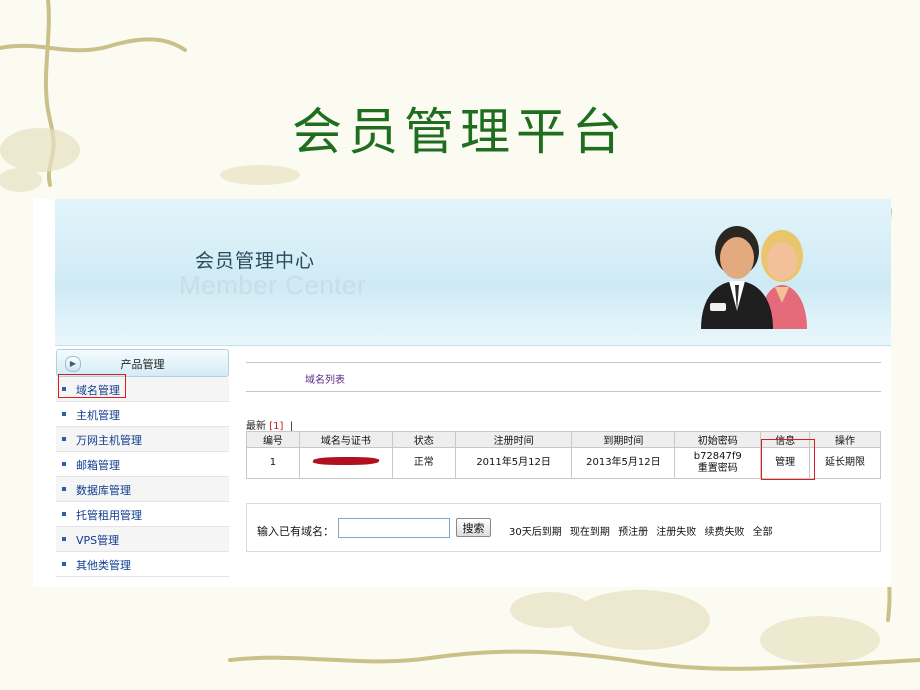 This screenshot has width=920, height=690. I want to click on cell-status: 正常, so click(423, 463).